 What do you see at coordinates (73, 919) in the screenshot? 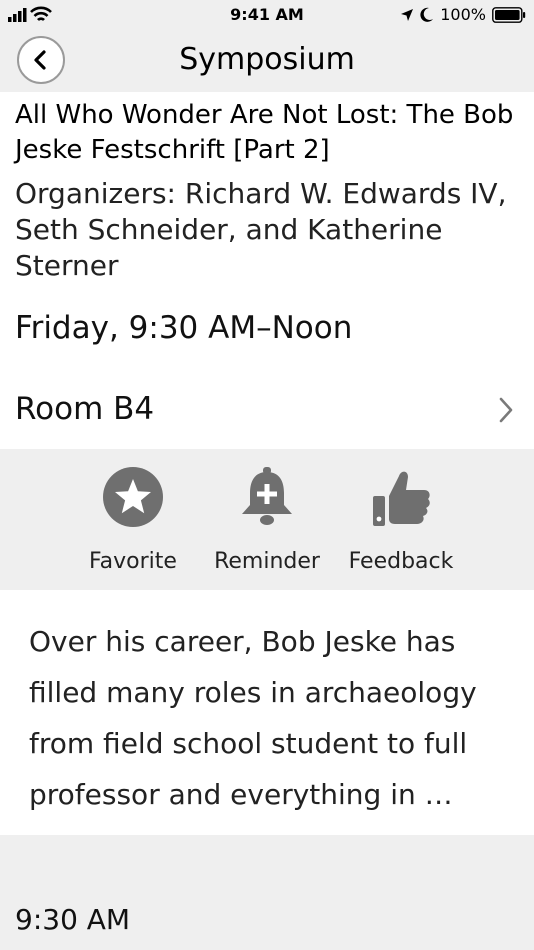
I see `first-slot-time: 9:30 AM` at bounding box center [73, 919].